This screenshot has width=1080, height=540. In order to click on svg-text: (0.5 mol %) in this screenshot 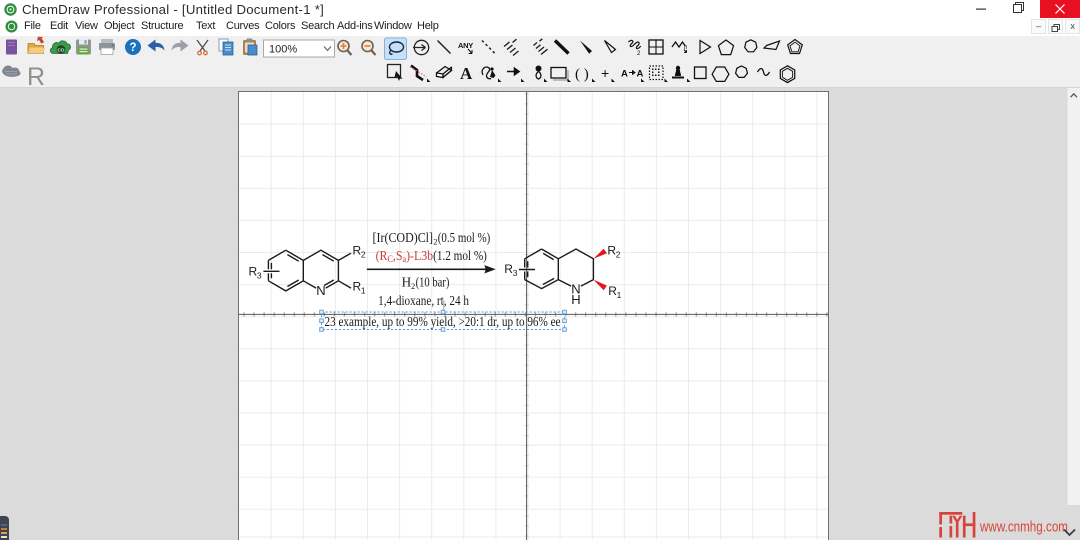, I will do `click(464, 237)`.